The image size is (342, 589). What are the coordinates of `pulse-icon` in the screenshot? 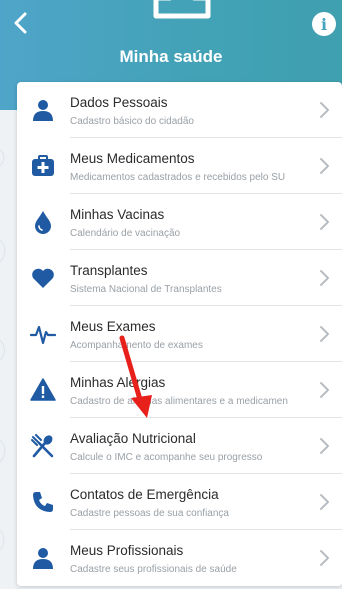 It's located at (43, 334).